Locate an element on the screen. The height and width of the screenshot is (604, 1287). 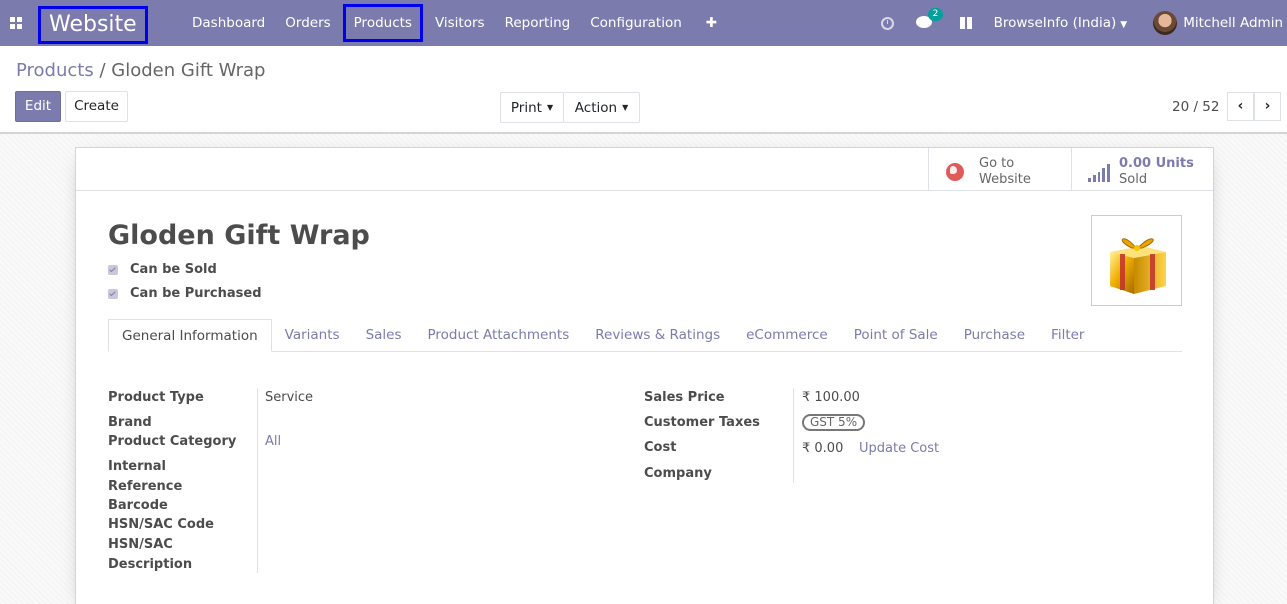
internal-reference-label-line1: Internal is located at coordinates (137, 466).